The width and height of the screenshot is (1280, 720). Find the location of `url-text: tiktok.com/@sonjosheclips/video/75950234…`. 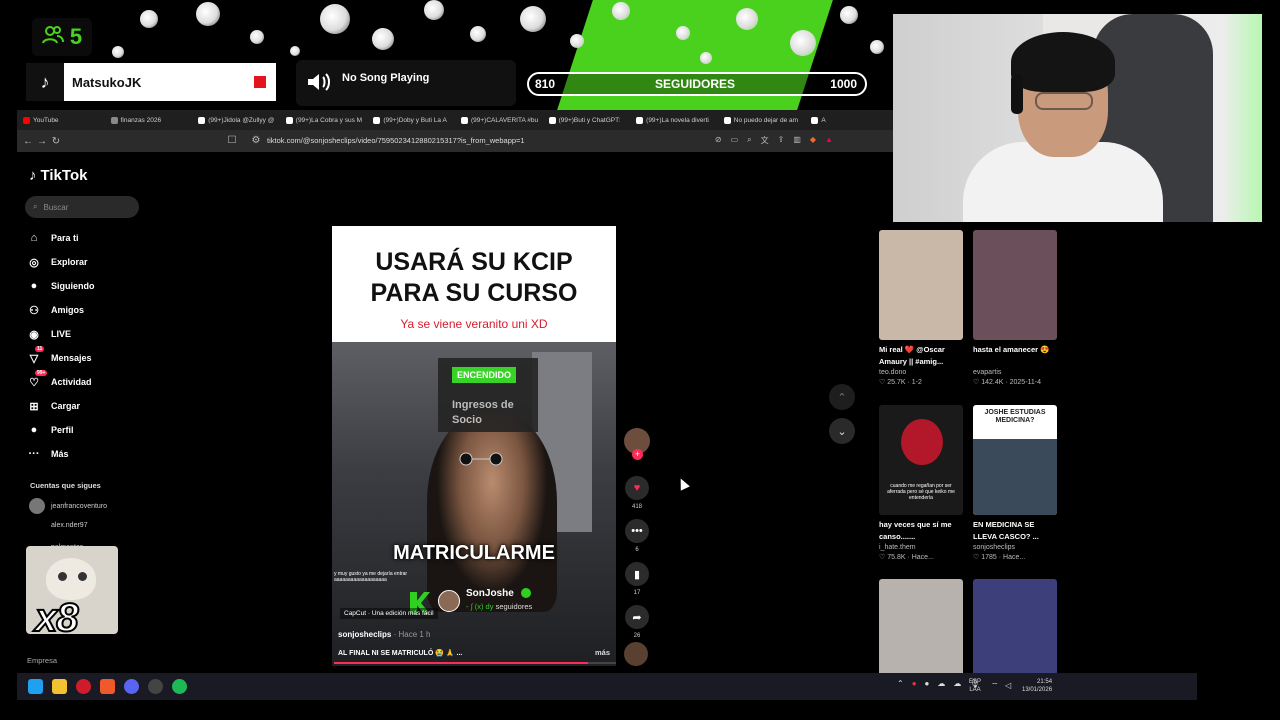

url-text: tiktok.com/@sonjosheclips/video/75950234… is located at coordinates (396, 140).